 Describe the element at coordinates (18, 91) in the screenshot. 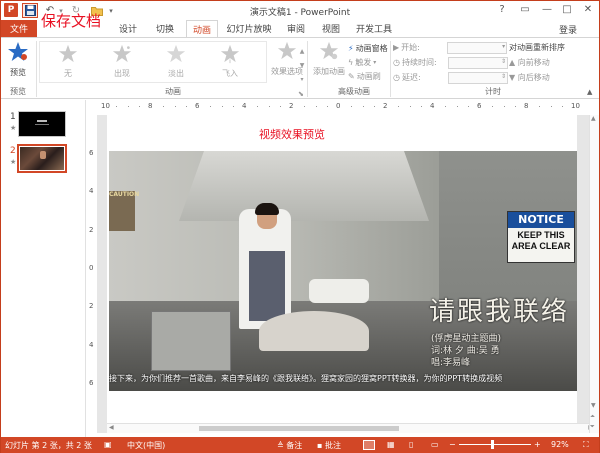

I see `preview-group-label: 预览` at that location.